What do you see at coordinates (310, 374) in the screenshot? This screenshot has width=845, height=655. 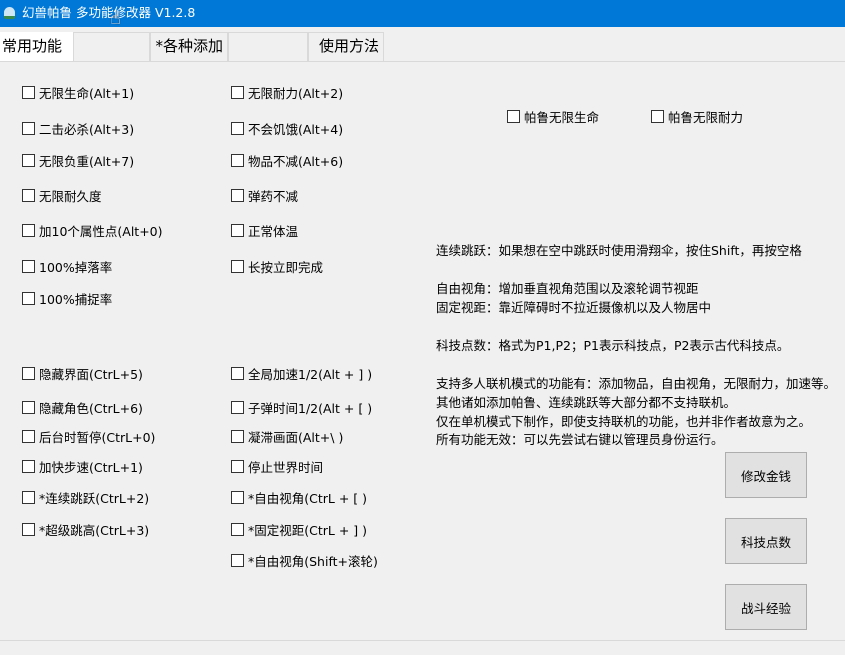 I see `checkbox-label: 全局加速1/2(Alt + ] )` at bounding box center [310, 374].